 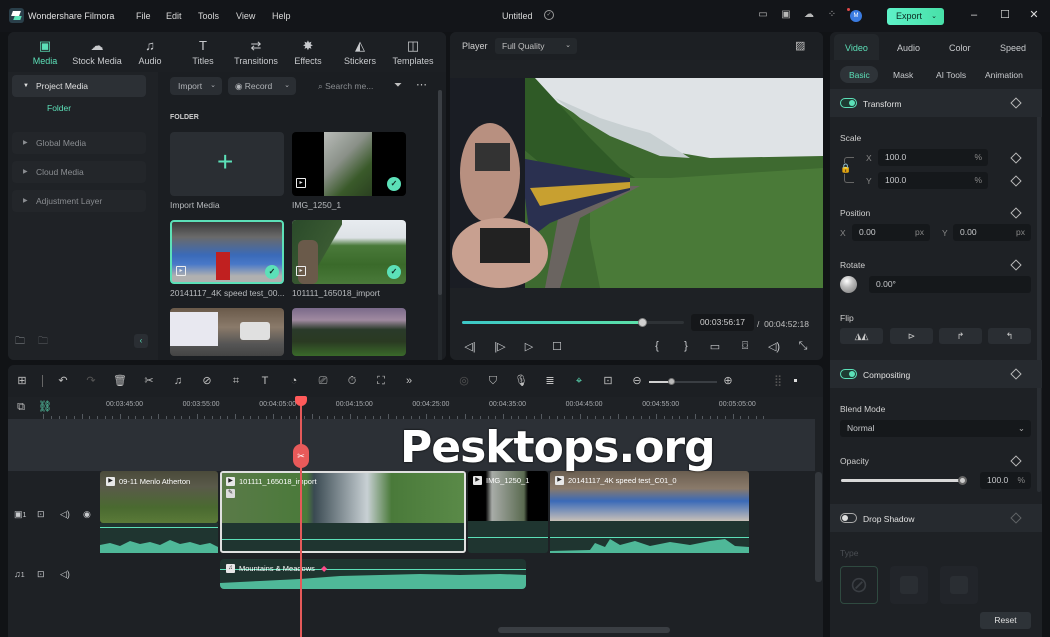 What do you see at coordinates (301, 517) in the screenshot?
I see `playhead` at bounding box center [301, 517].